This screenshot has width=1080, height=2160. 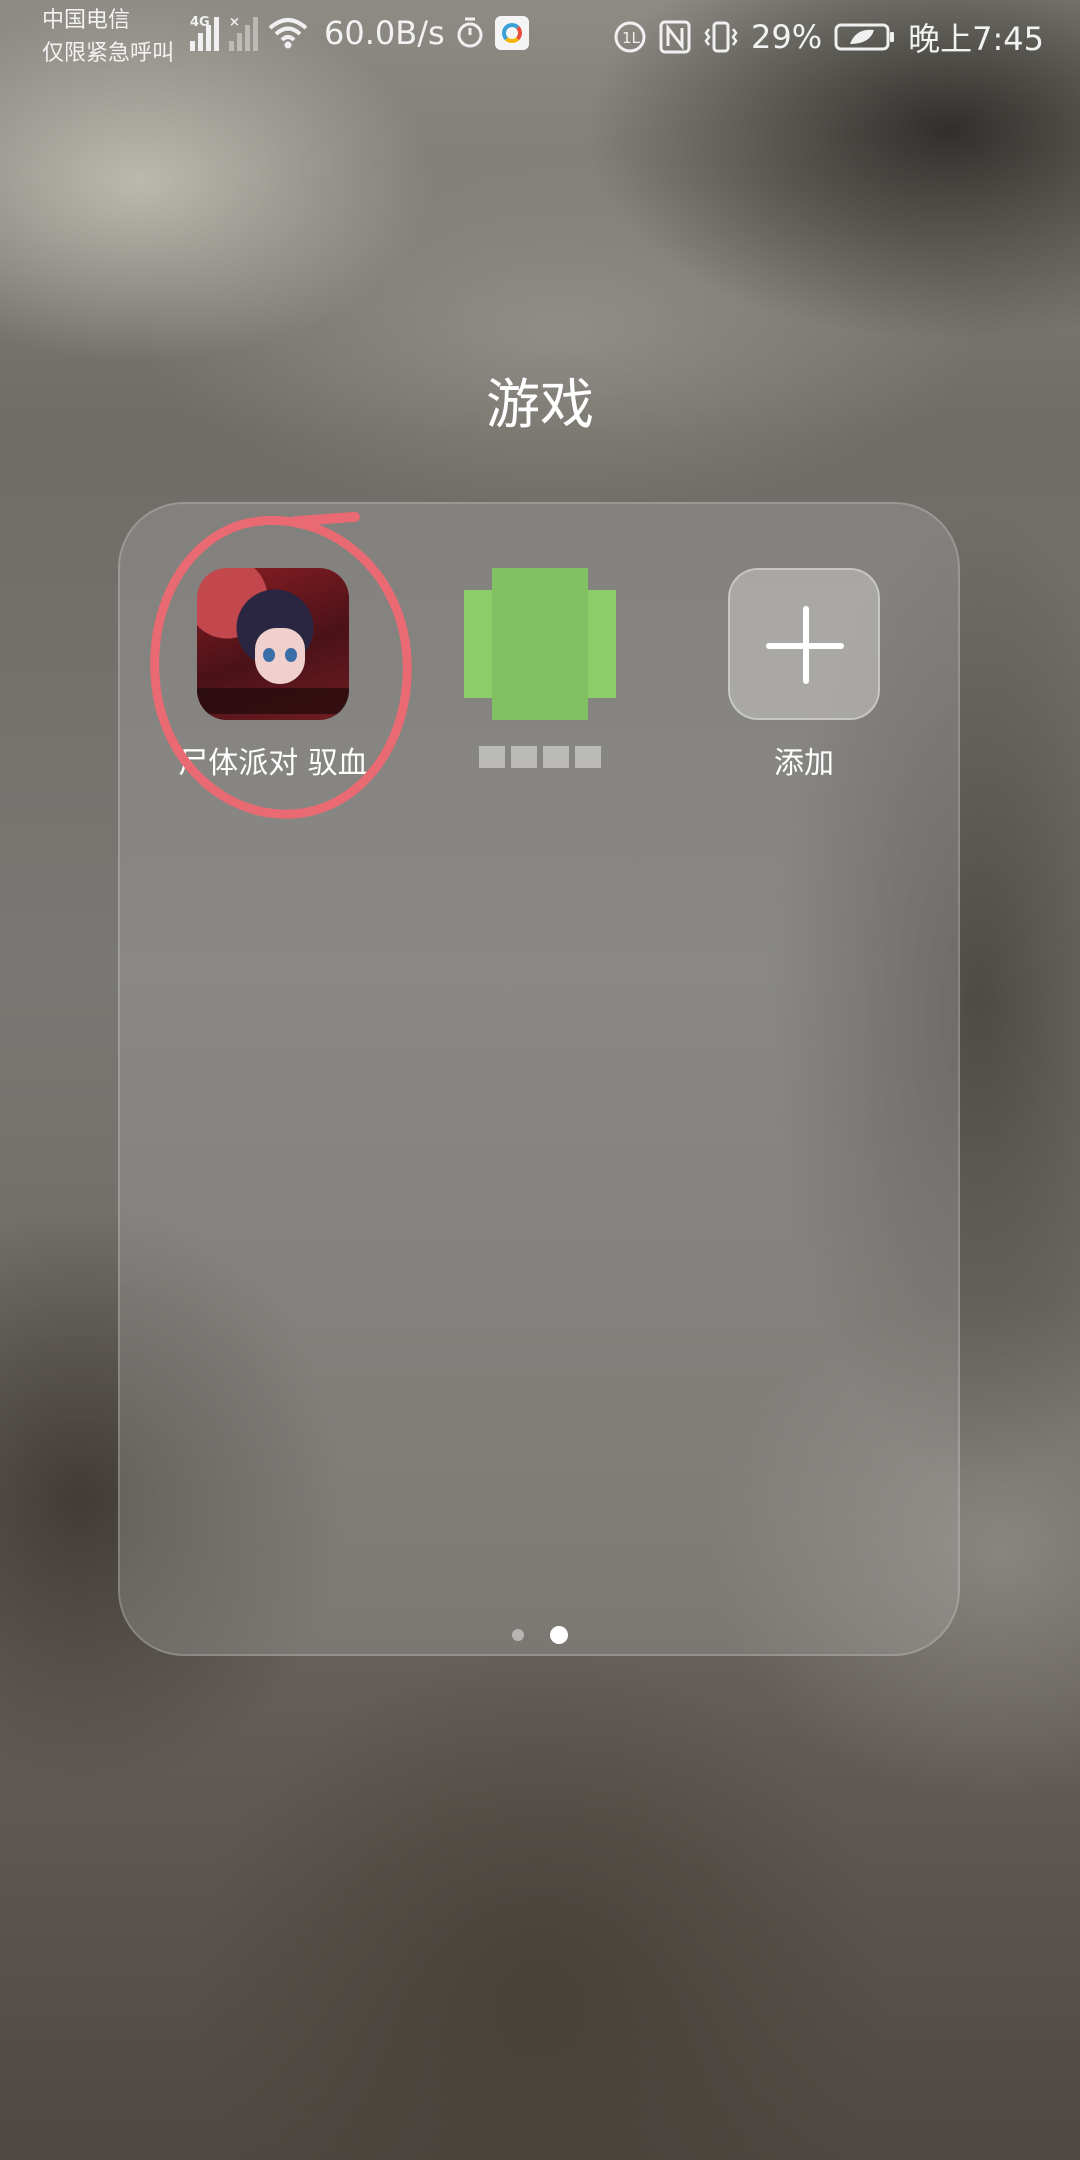 What do you see at coordinates (86, 20) in the screenshot?
I see `carrier-name: 中国电信` at bounding box center [86, 20].